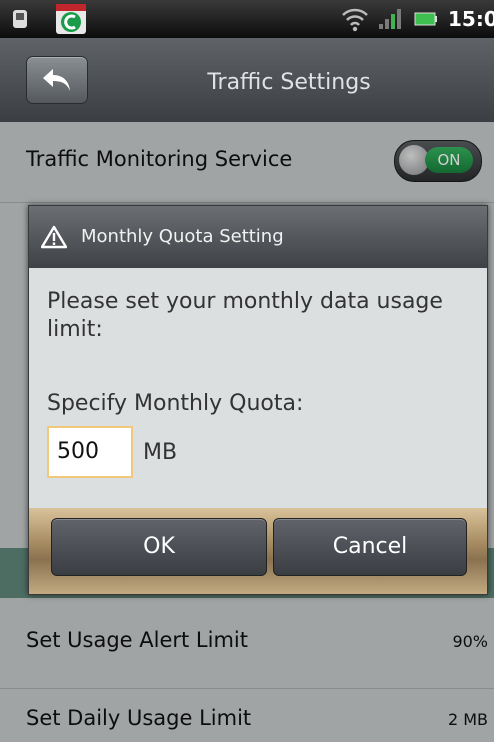 This screenshot has width=494, height=742. I want to click on warning-icon, so click(54, 237).